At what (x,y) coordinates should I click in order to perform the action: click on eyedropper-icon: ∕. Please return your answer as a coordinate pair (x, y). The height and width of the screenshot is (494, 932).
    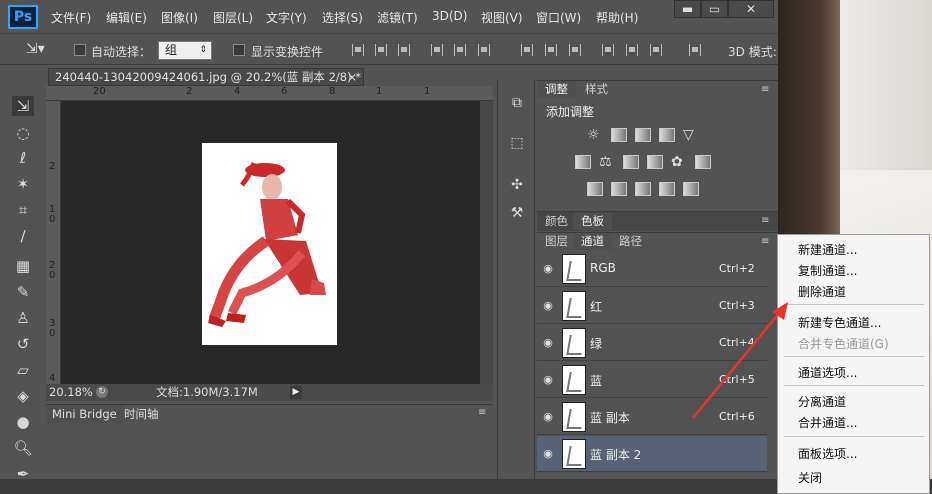
    Looking at the image, I should click on (23, 236).